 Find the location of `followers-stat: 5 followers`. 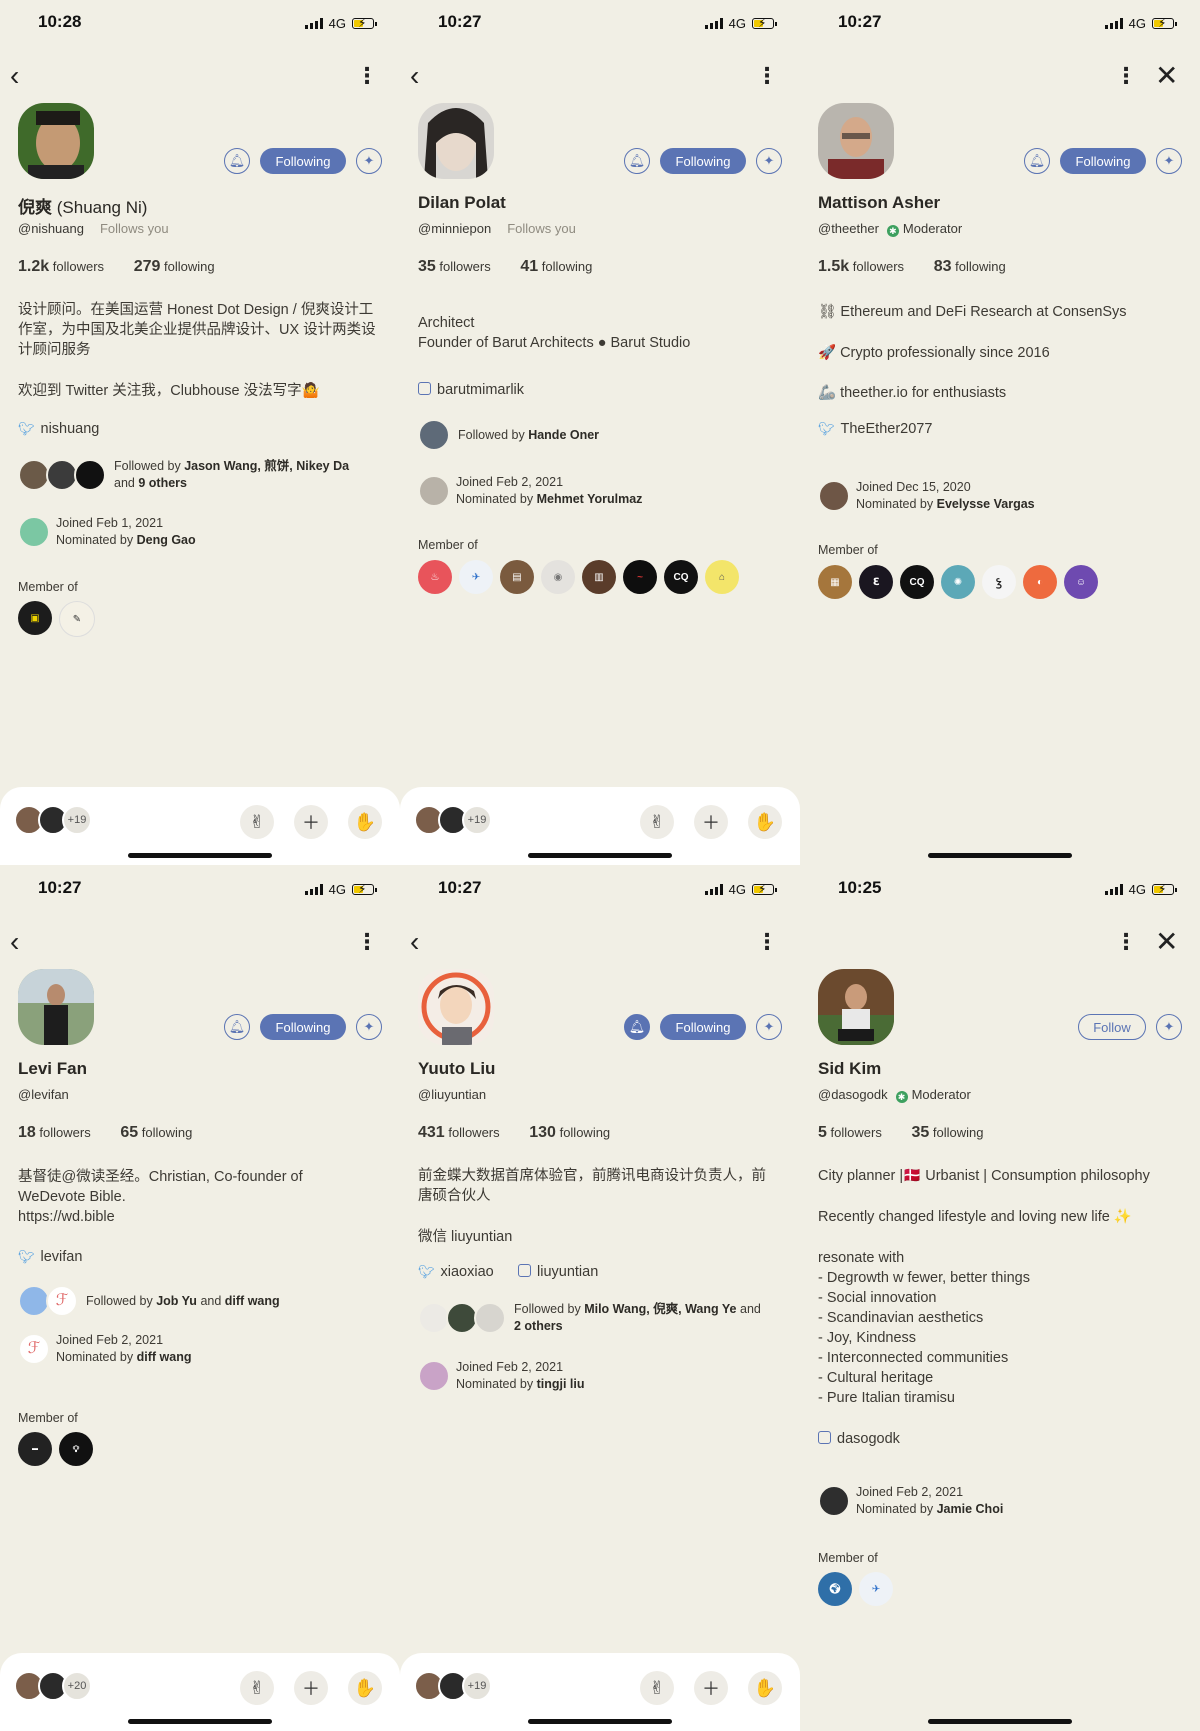

followers-stat: 5 followers is located at coordinates (850, 1132).